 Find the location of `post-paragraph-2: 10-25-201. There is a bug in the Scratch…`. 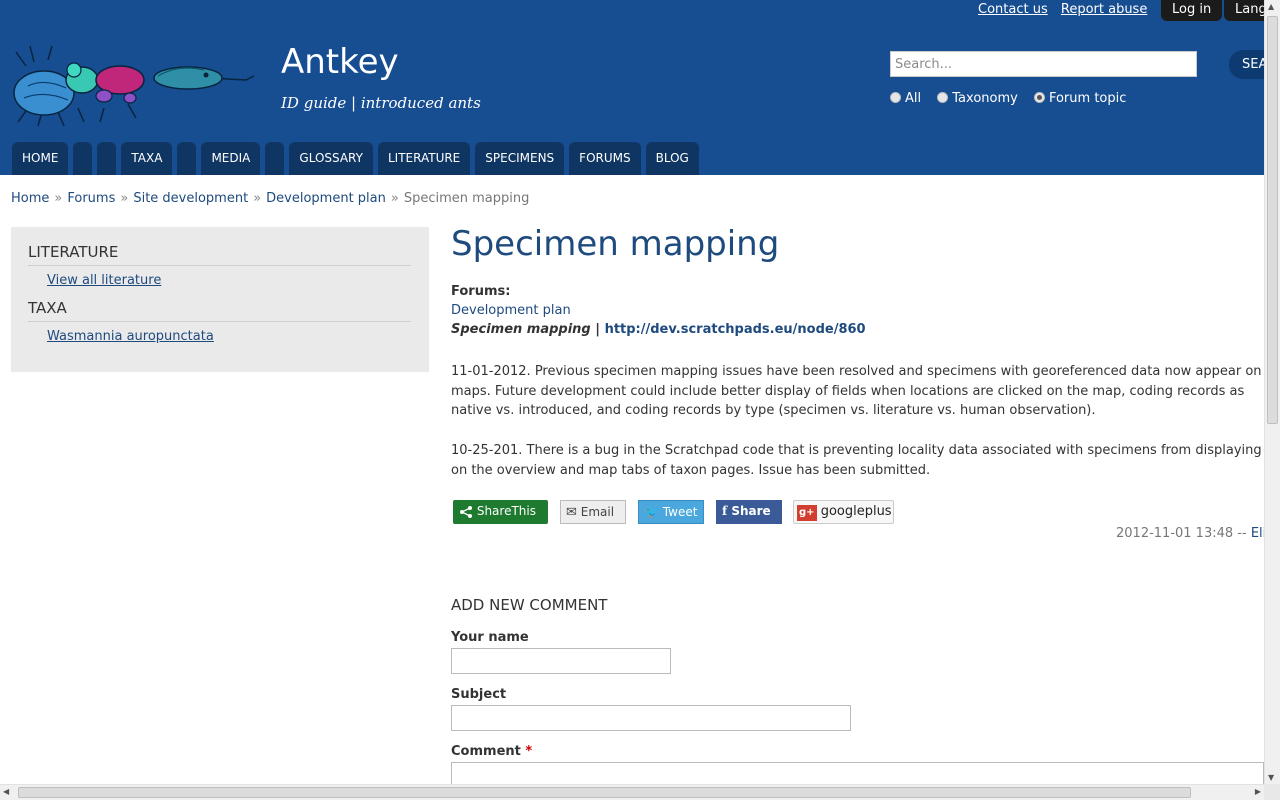

post-paragraph-2: 10-25-201. There is a bug in the Scratch… is located at coordinates (856, 460).